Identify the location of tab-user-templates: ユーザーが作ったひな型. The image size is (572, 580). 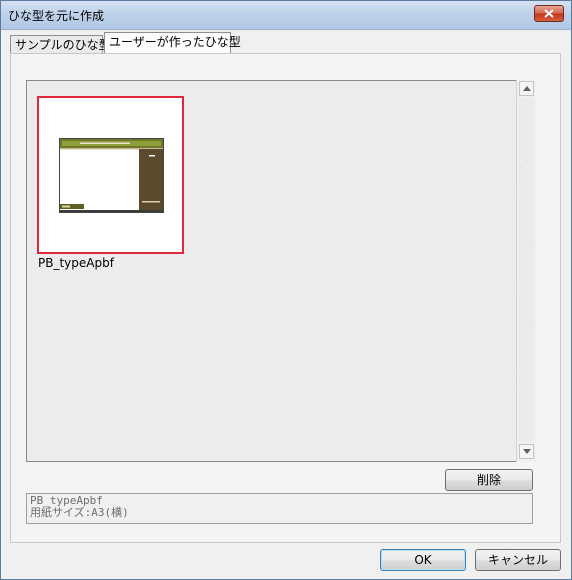
(172, 42).